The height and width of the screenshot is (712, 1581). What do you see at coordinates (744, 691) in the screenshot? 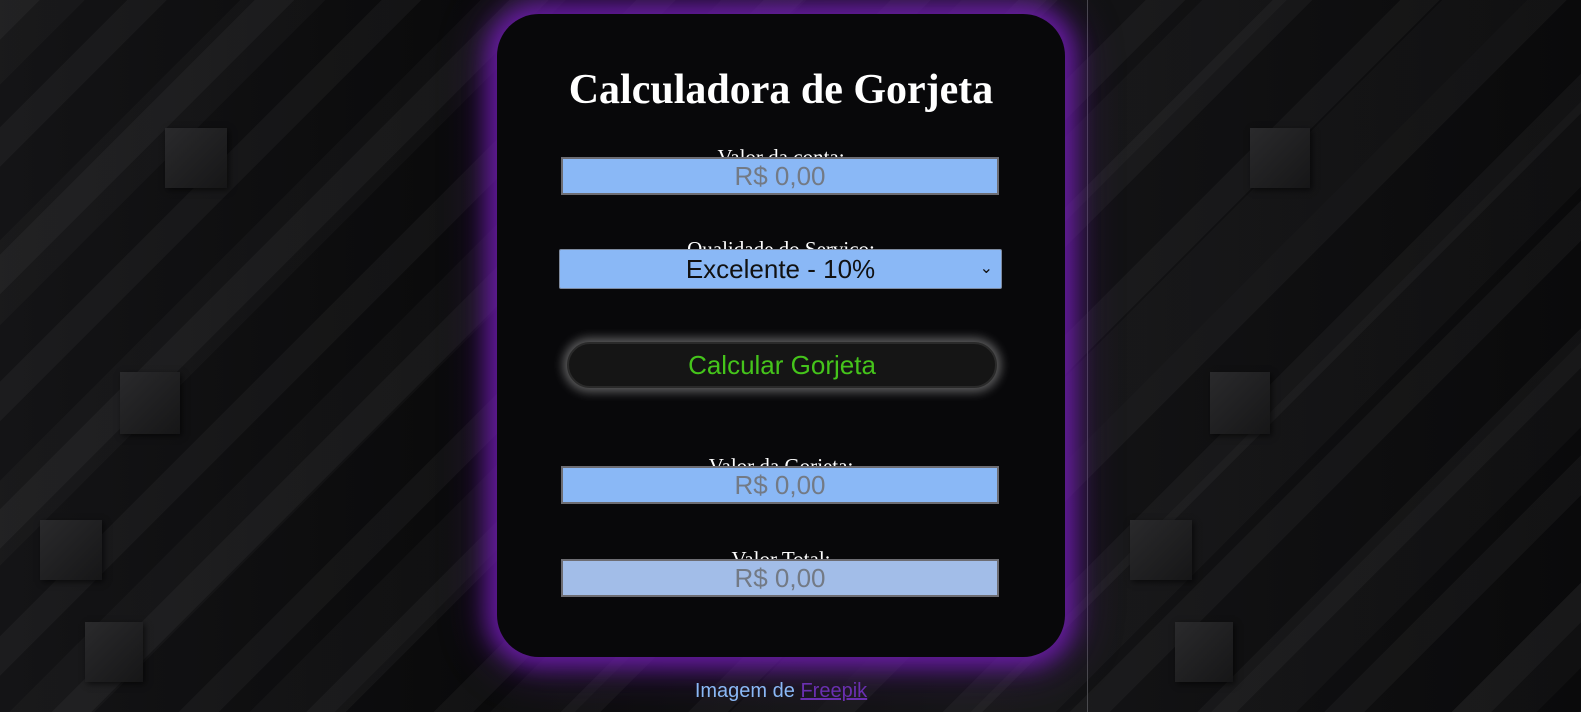
I see `image-credit-text: Imagem de` at bounding box center [744, 691].